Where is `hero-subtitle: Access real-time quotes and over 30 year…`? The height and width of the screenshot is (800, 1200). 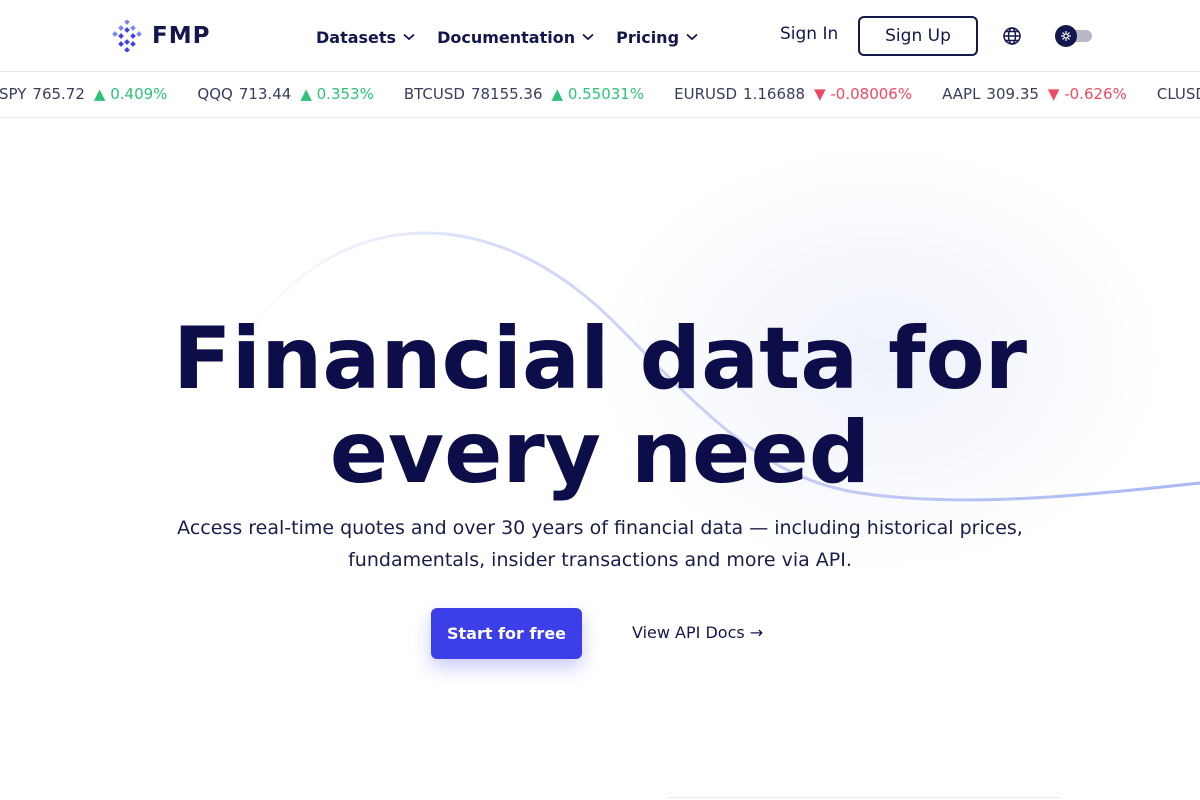 hero-subtitle: Access real-time quotes and over 30 year… is located at coordinates (600, 544).